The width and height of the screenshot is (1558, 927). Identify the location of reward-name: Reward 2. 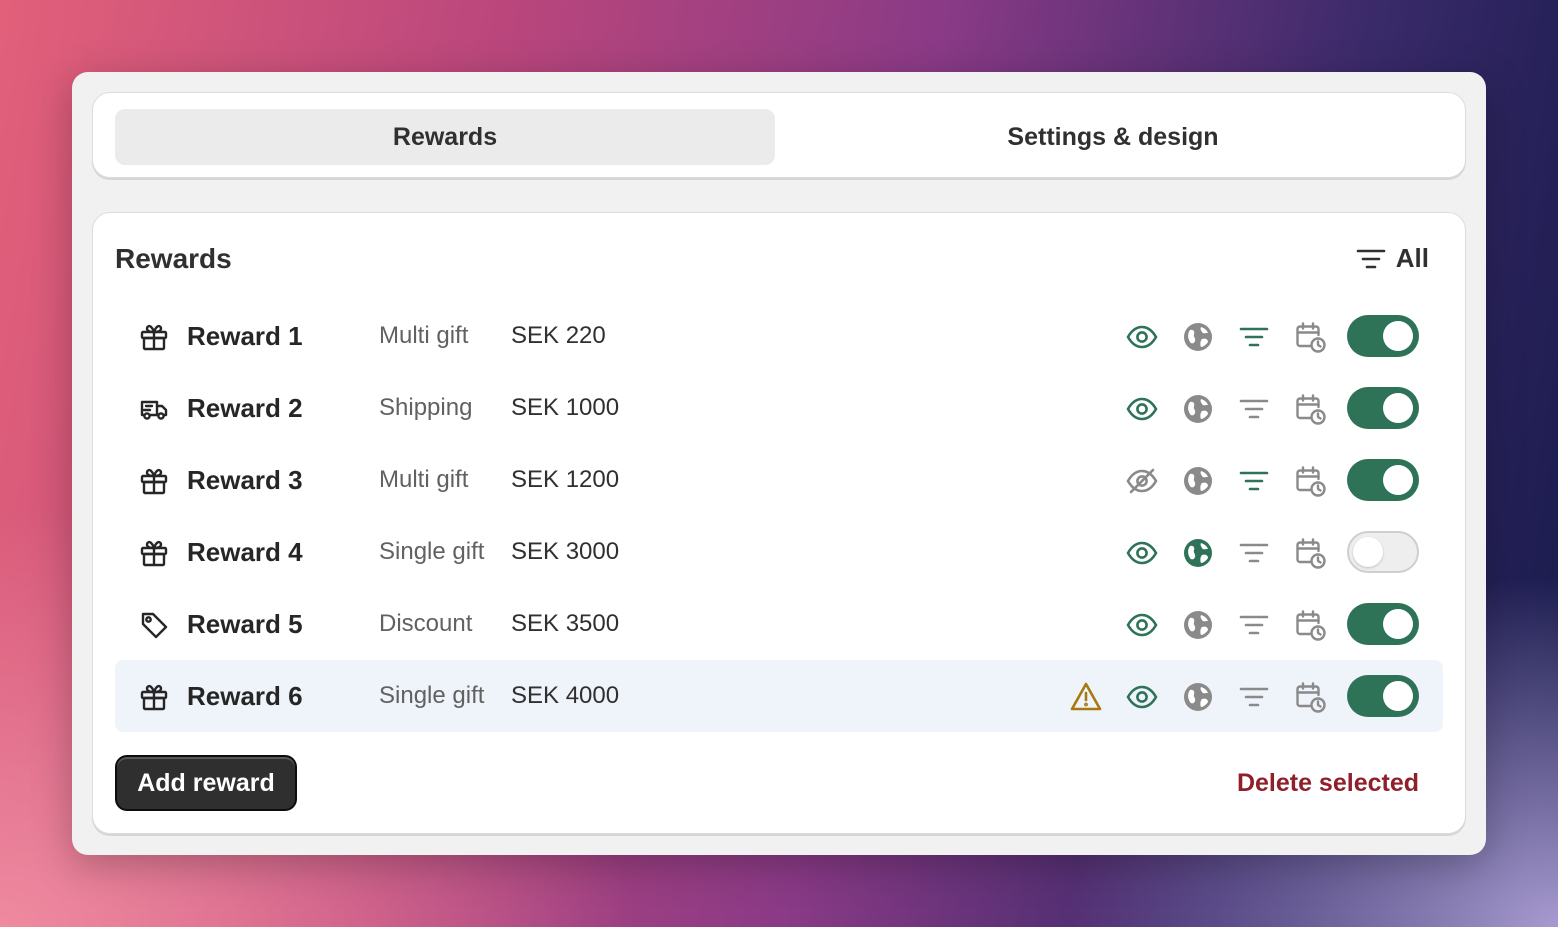
(245, 408).